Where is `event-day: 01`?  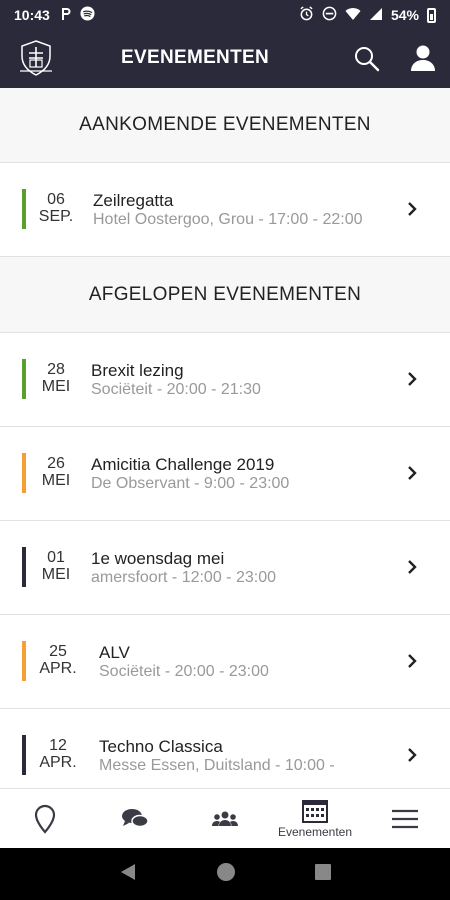 event-day: 01 is located at coordinates (56, 557).